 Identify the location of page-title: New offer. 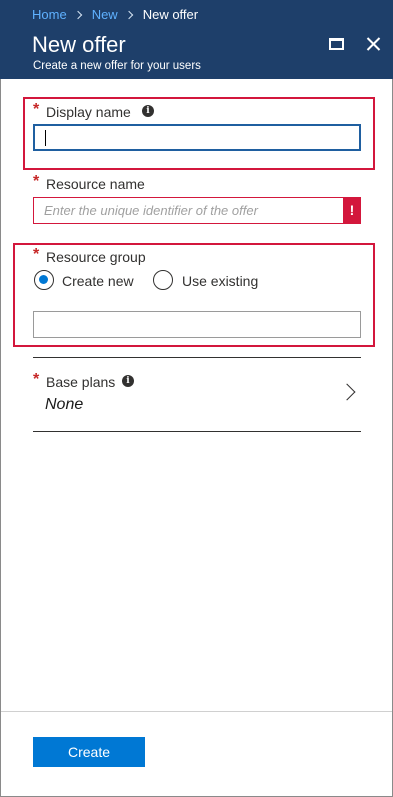
(79, 44).